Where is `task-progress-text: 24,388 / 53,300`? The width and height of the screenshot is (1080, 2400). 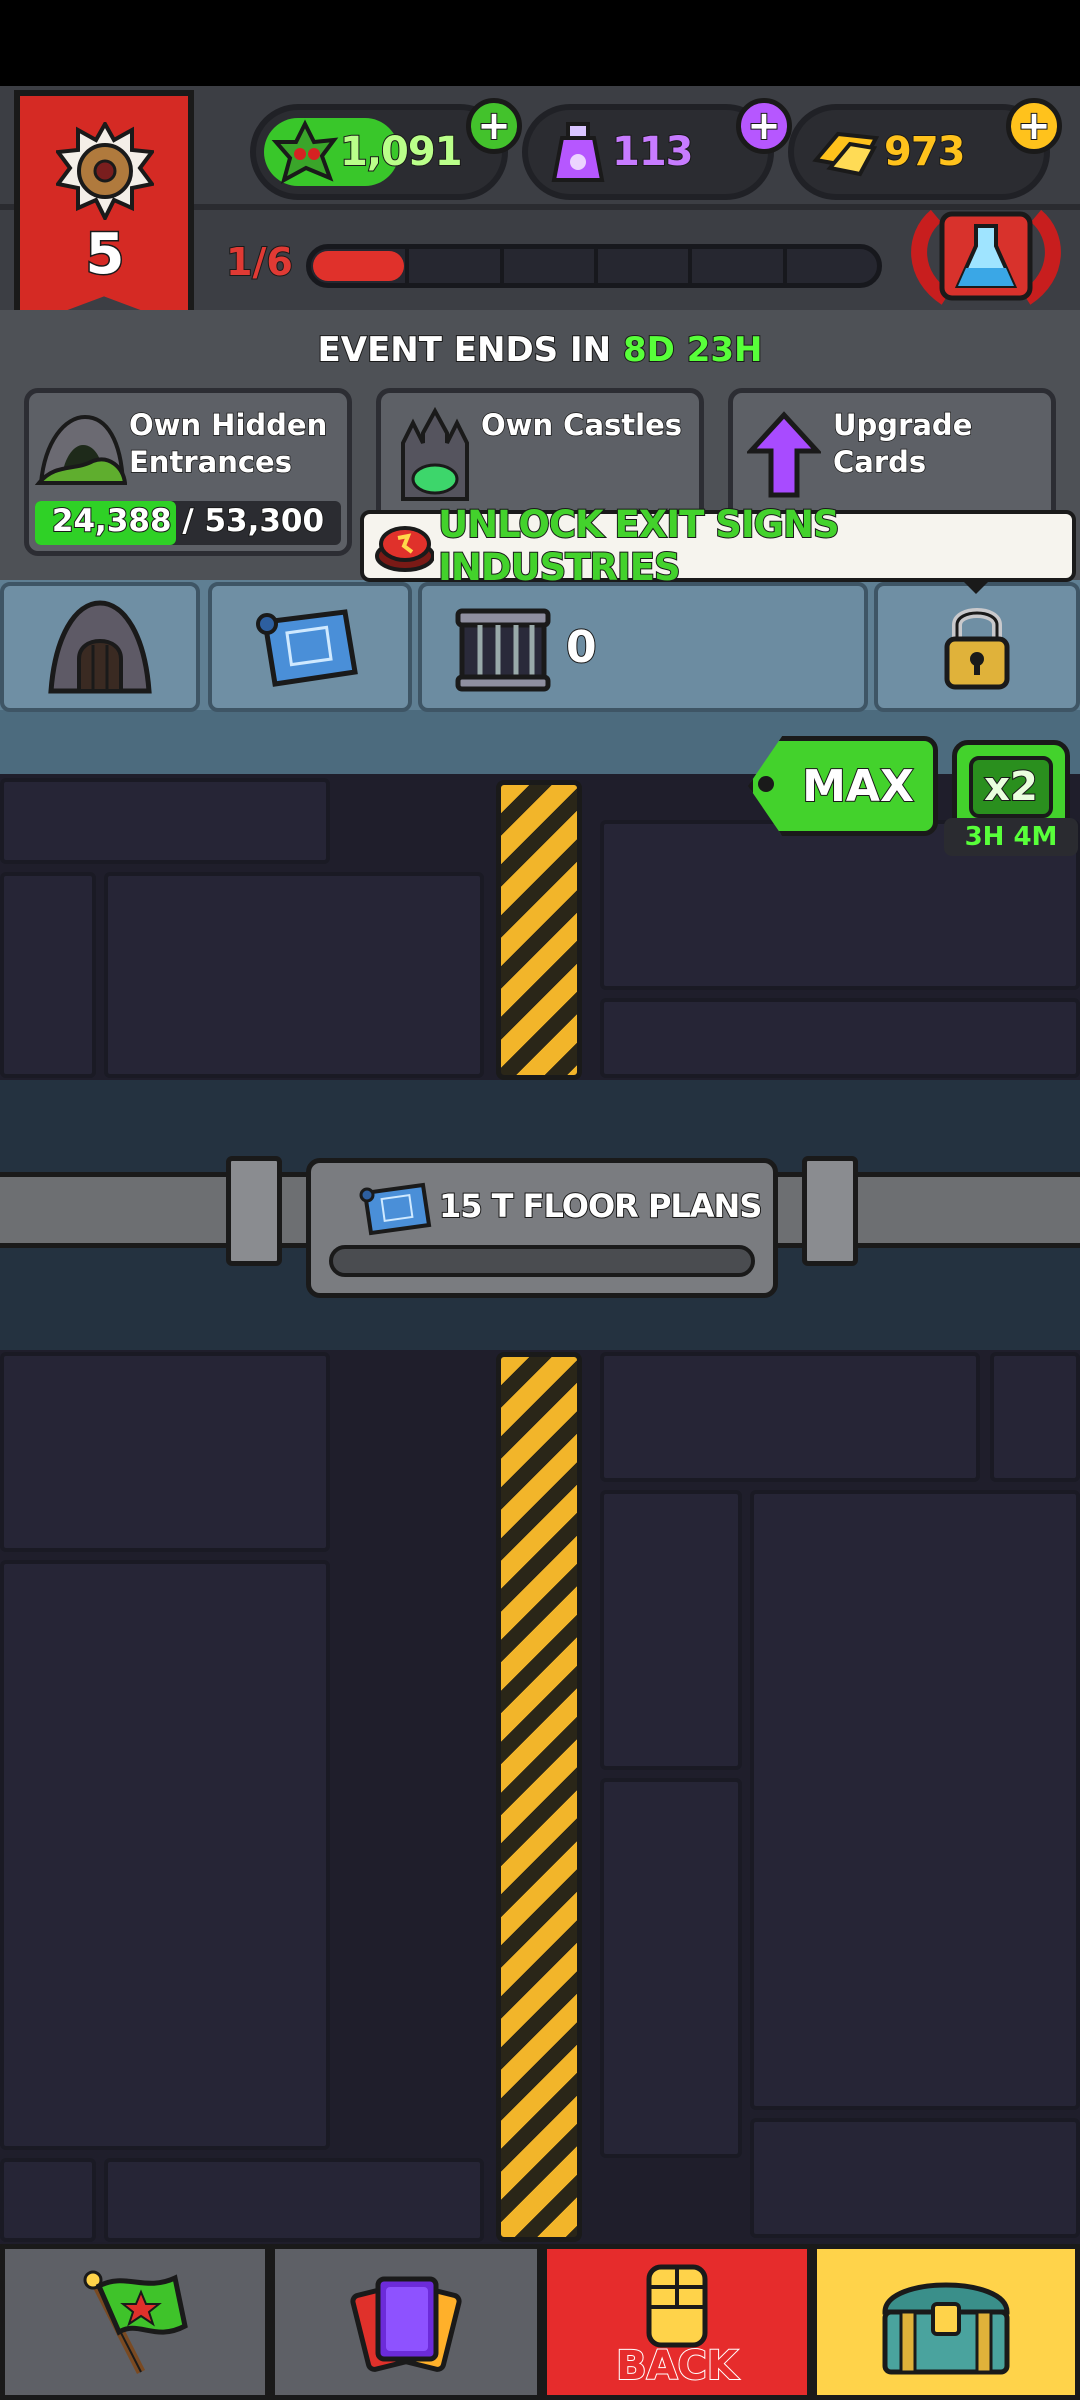
task-progress-text: 24,388 / 53,300 is located at coordinates (188, 521).